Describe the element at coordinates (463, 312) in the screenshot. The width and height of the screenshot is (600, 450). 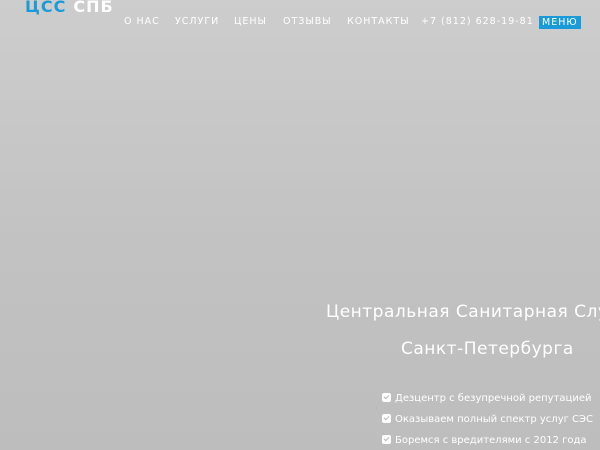
I see `hero-title-line-1: Центральная Санитарная Слу` at that location.